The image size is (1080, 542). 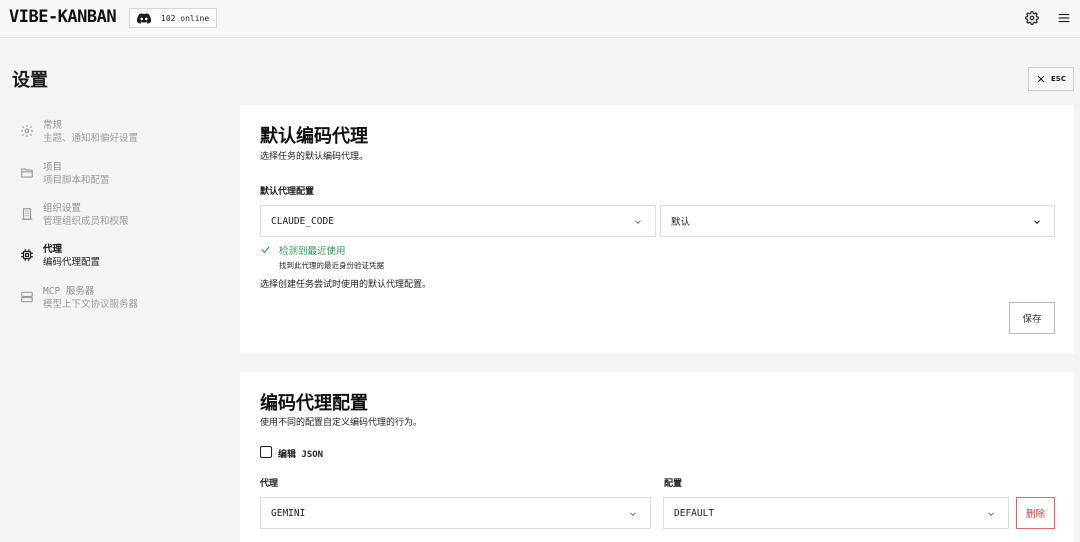 I want to click on delete-button: 删除, so click(x=1035, y=513).